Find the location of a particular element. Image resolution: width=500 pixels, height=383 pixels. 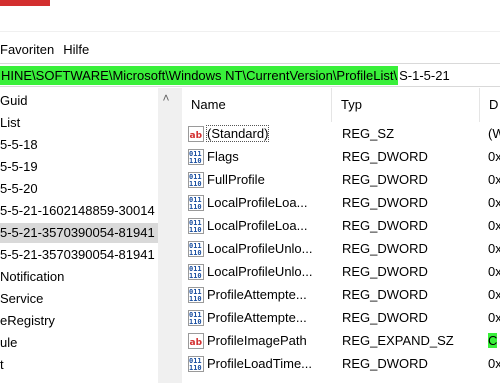

value-data: C is located at coordinates (493, 340).